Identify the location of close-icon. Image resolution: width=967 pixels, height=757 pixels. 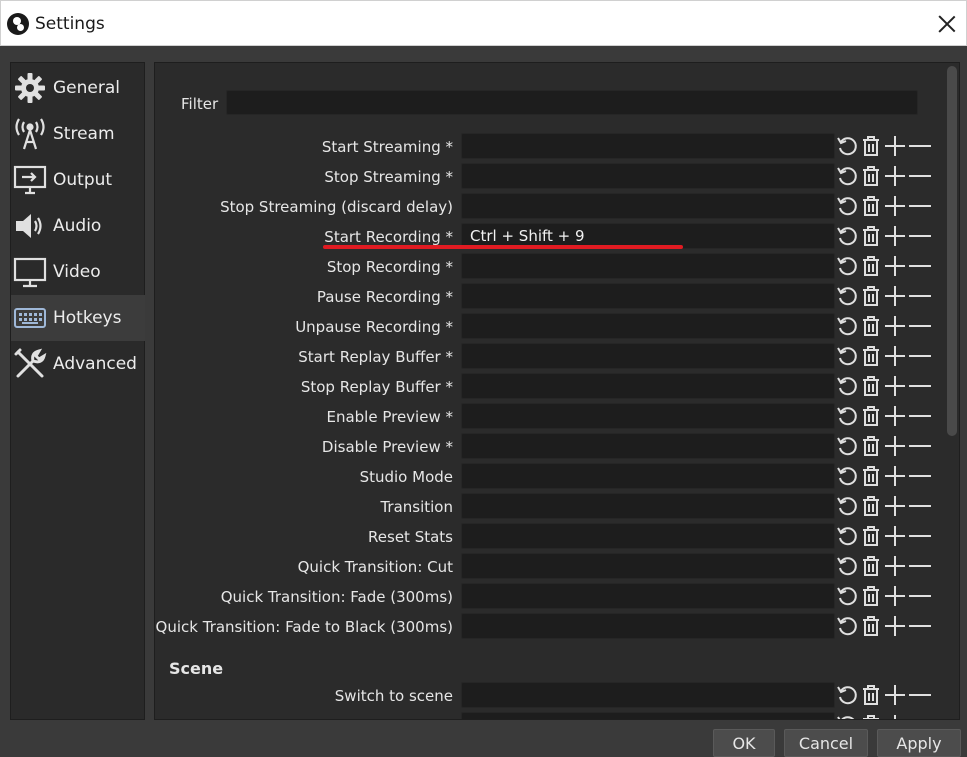
(947, 24).